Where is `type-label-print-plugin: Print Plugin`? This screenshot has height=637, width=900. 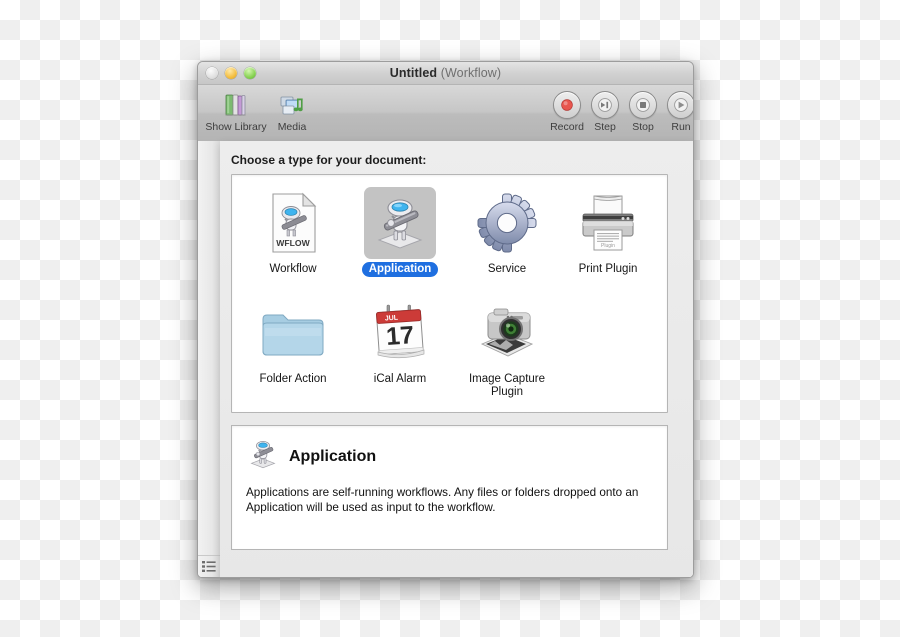 type-label-print-plugin: Print Plugin is located at coordinates (608, 269).